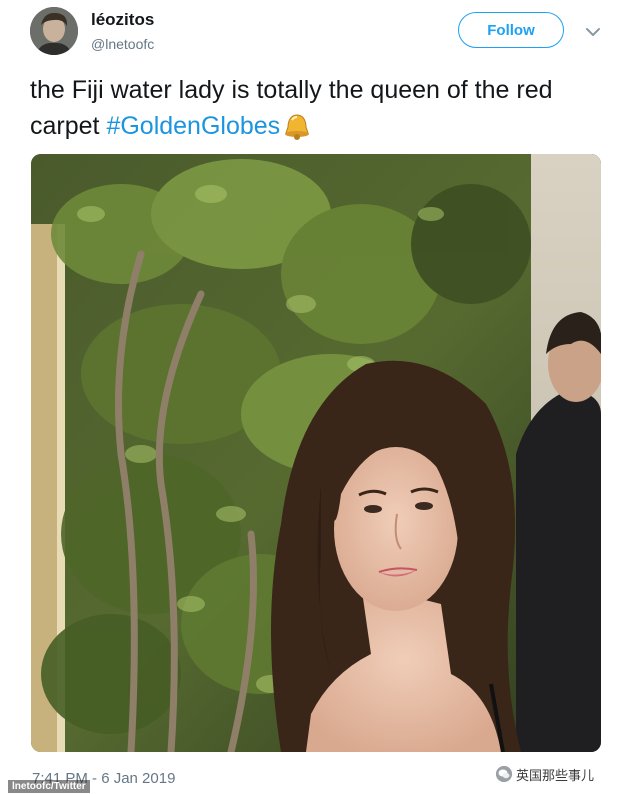 Image resolution: width=634 pixels, height=794 pixels. Describe the element at coordinates (297, 131) in the screenshot. I see `bell-emoji-icon` at that location.